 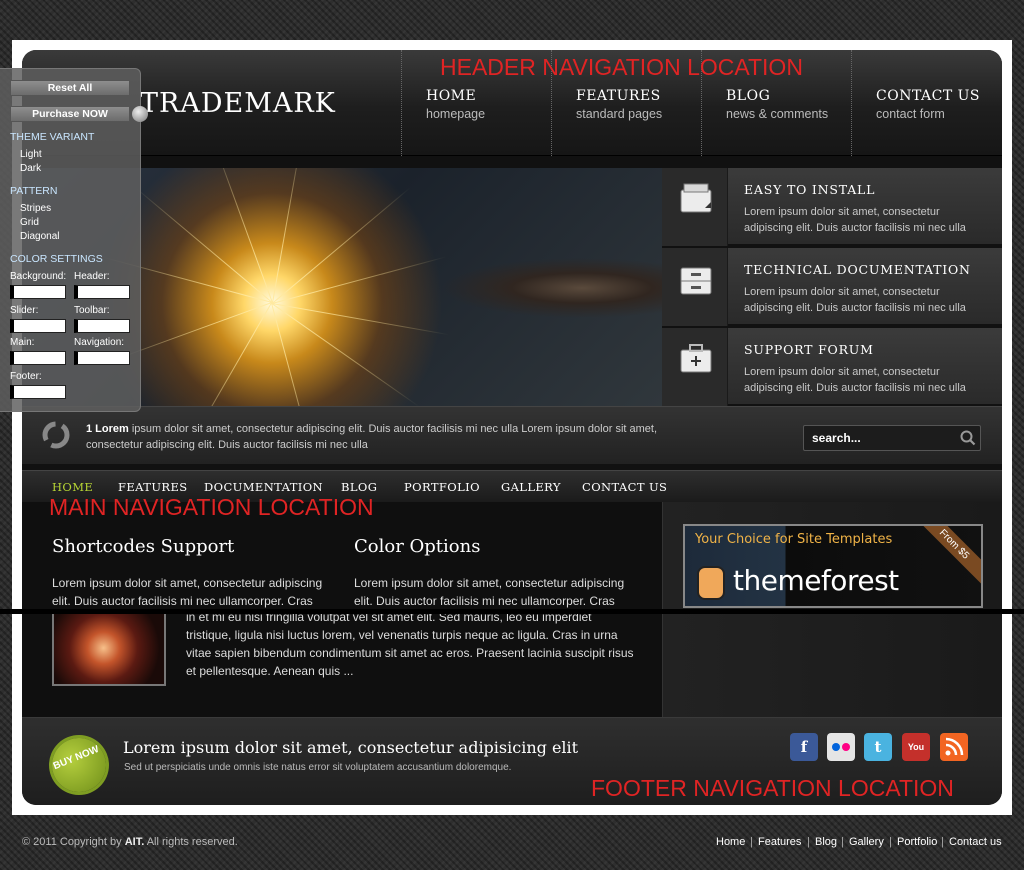 I want to click on screenshot-divider, so click(x=512, y=611).